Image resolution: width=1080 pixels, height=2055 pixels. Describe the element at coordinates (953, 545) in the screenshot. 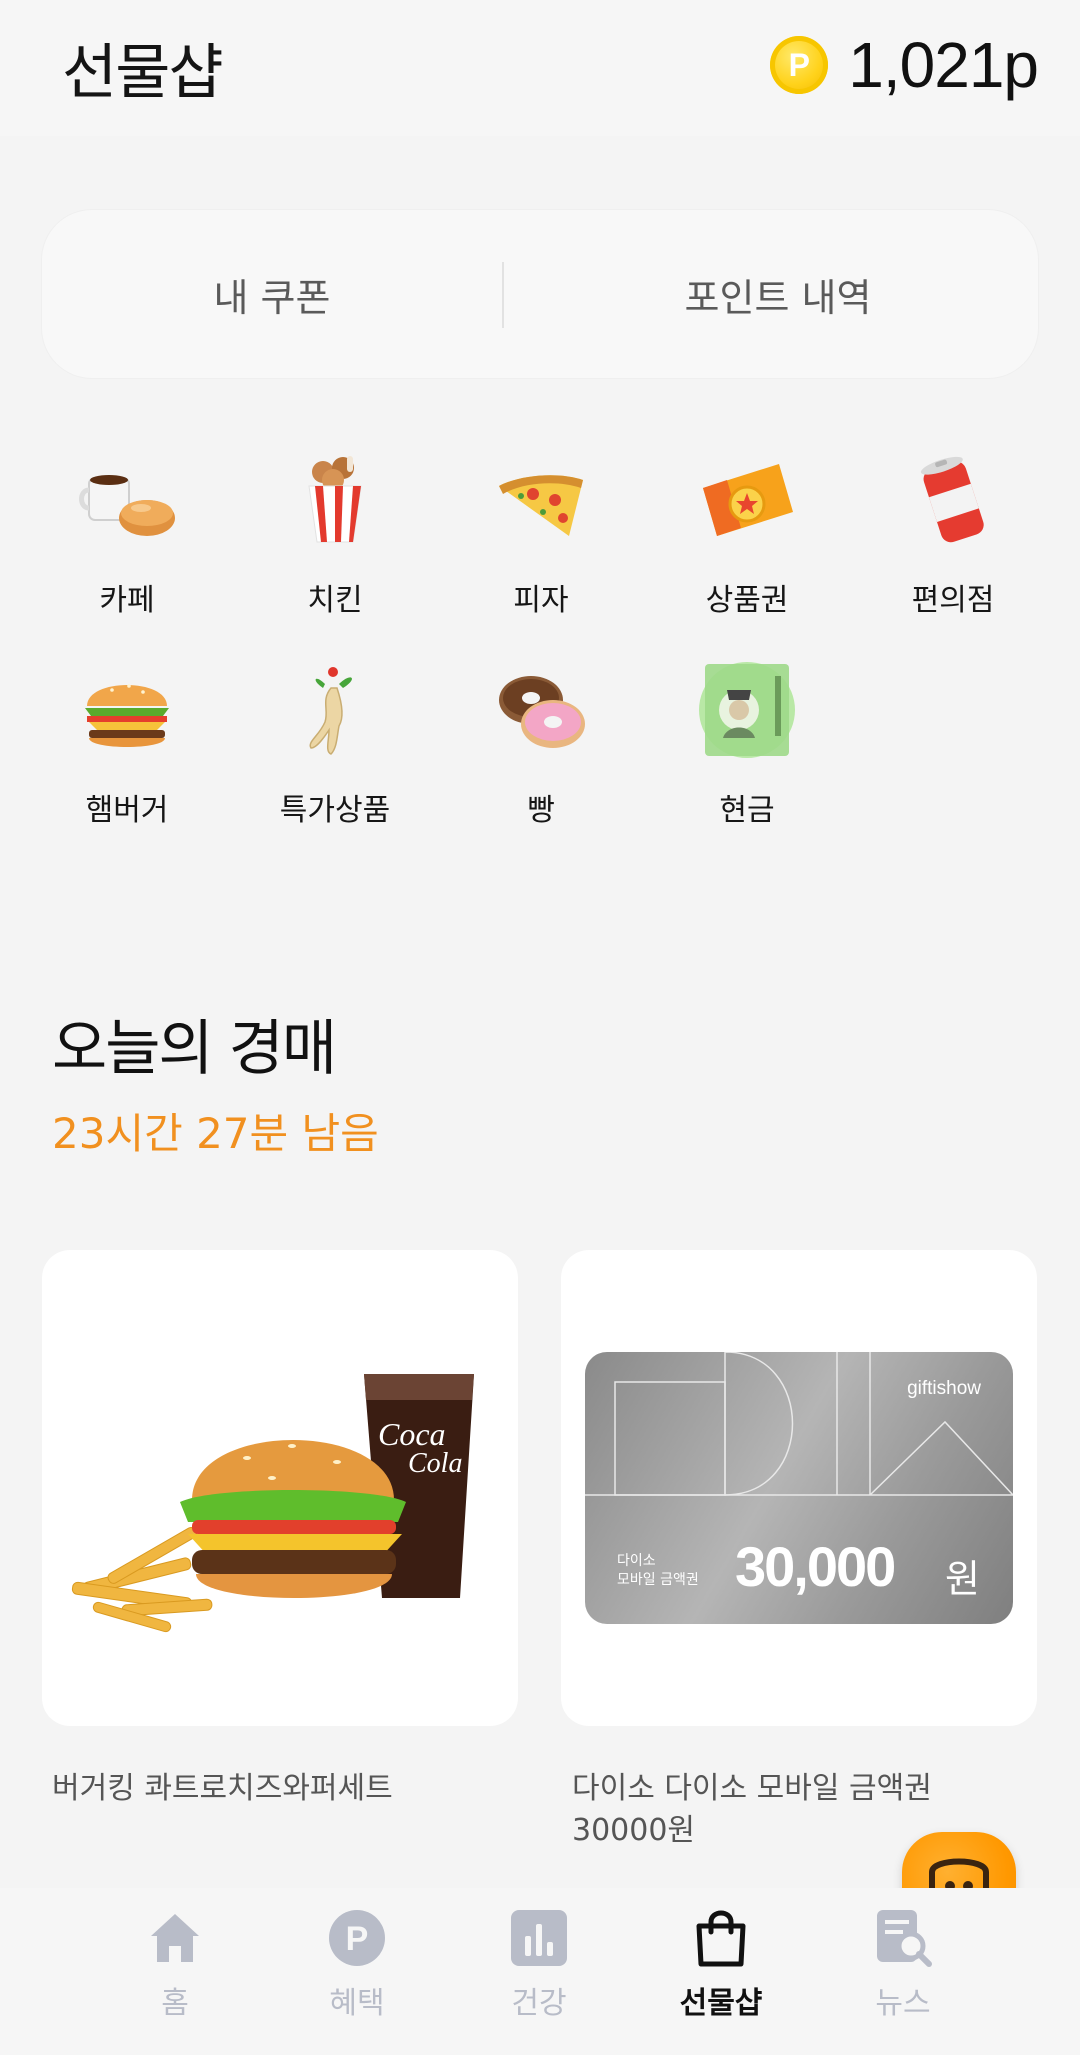

I see `category-convenience-store: 편의점` at that location.